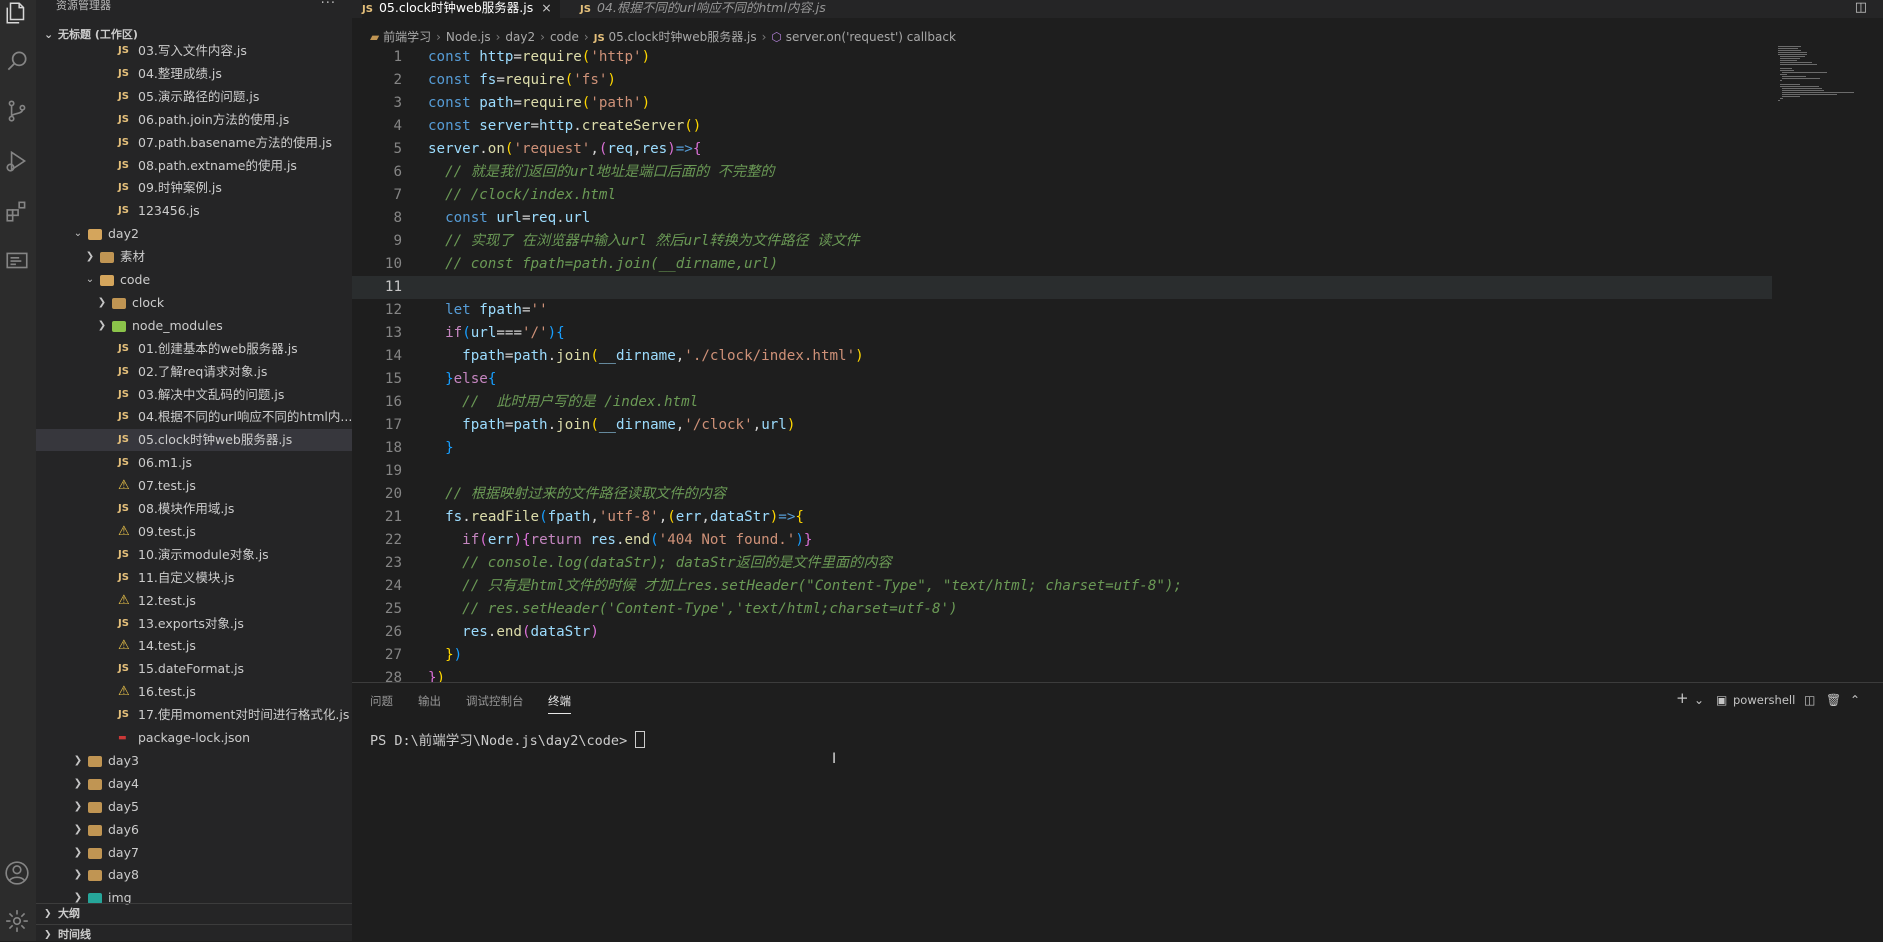 The width and height of the screenshot is (1883, 942). I want to click on tab-clock-server: JS 05.clock时钟web服务器.js ×, so click(461, 9).